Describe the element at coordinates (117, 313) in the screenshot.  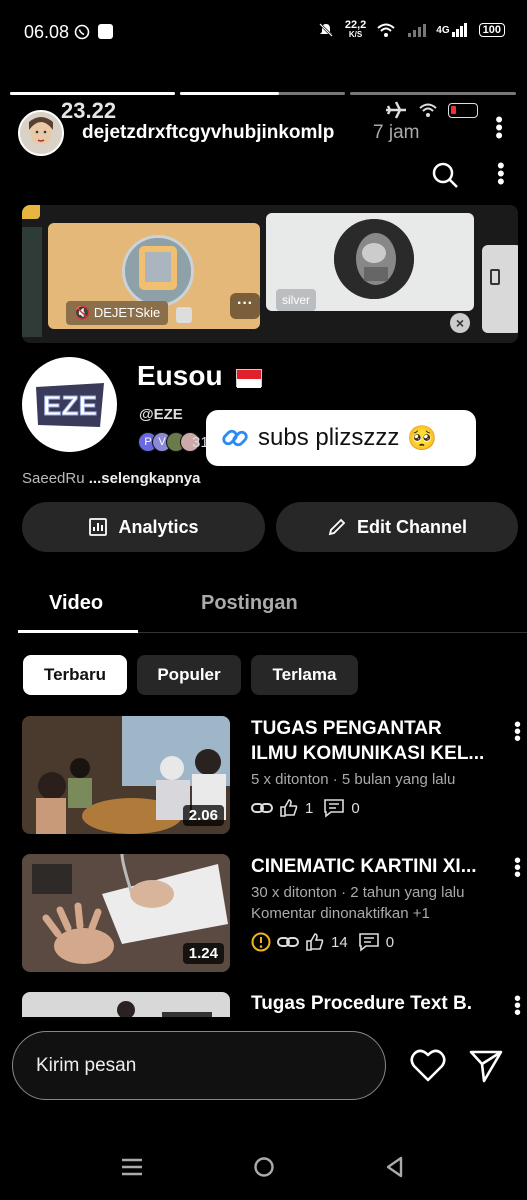
I see `banner-tag: 🔇 DEJETSkie` at that location.